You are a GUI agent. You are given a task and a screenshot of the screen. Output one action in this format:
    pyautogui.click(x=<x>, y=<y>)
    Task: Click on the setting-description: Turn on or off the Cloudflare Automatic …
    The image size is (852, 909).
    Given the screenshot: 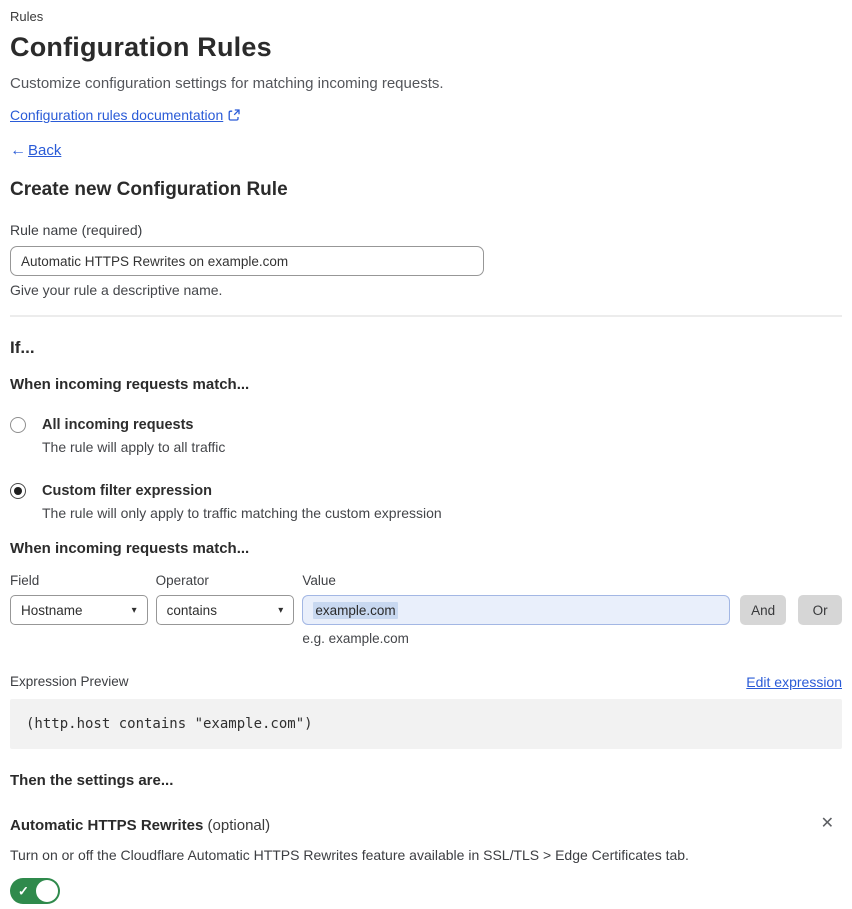 What is the action you would take?
    pyautogui.click(x=349, y=855)
    